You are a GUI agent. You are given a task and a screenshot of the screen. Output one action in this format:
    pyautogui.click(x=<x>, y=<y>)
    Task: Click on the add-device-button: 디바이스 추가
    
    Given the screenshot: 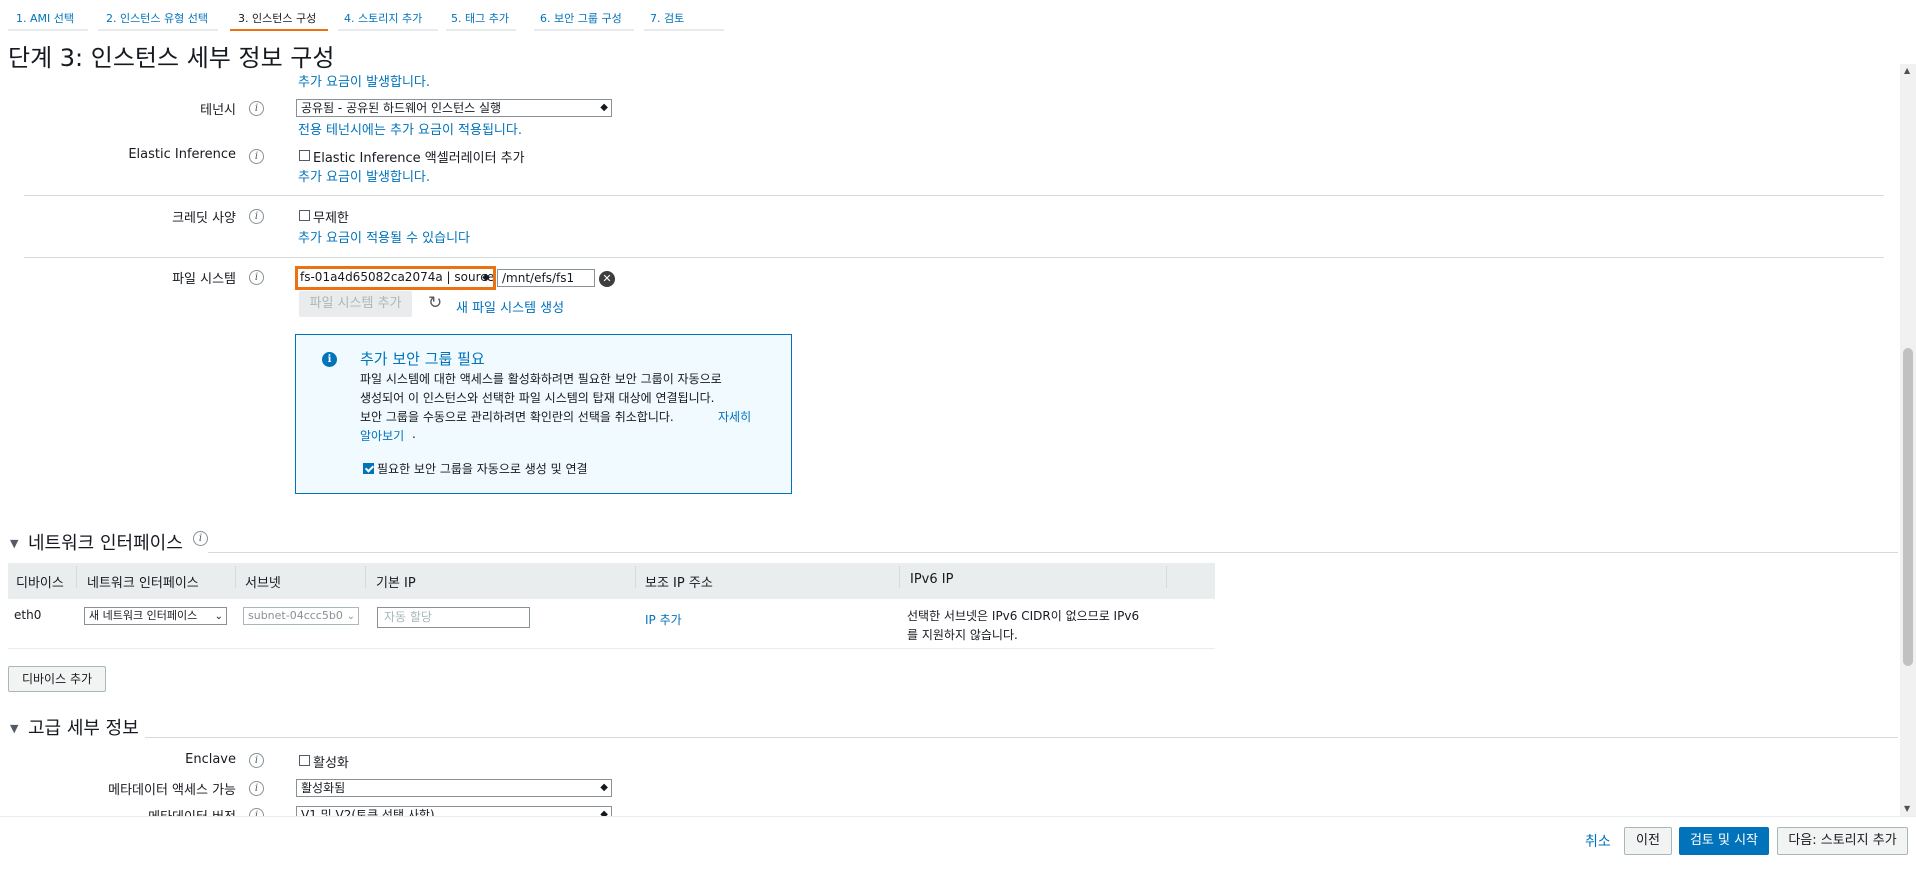 What is the action you would take?
    pyautogui.click(x=57, y=679)
    